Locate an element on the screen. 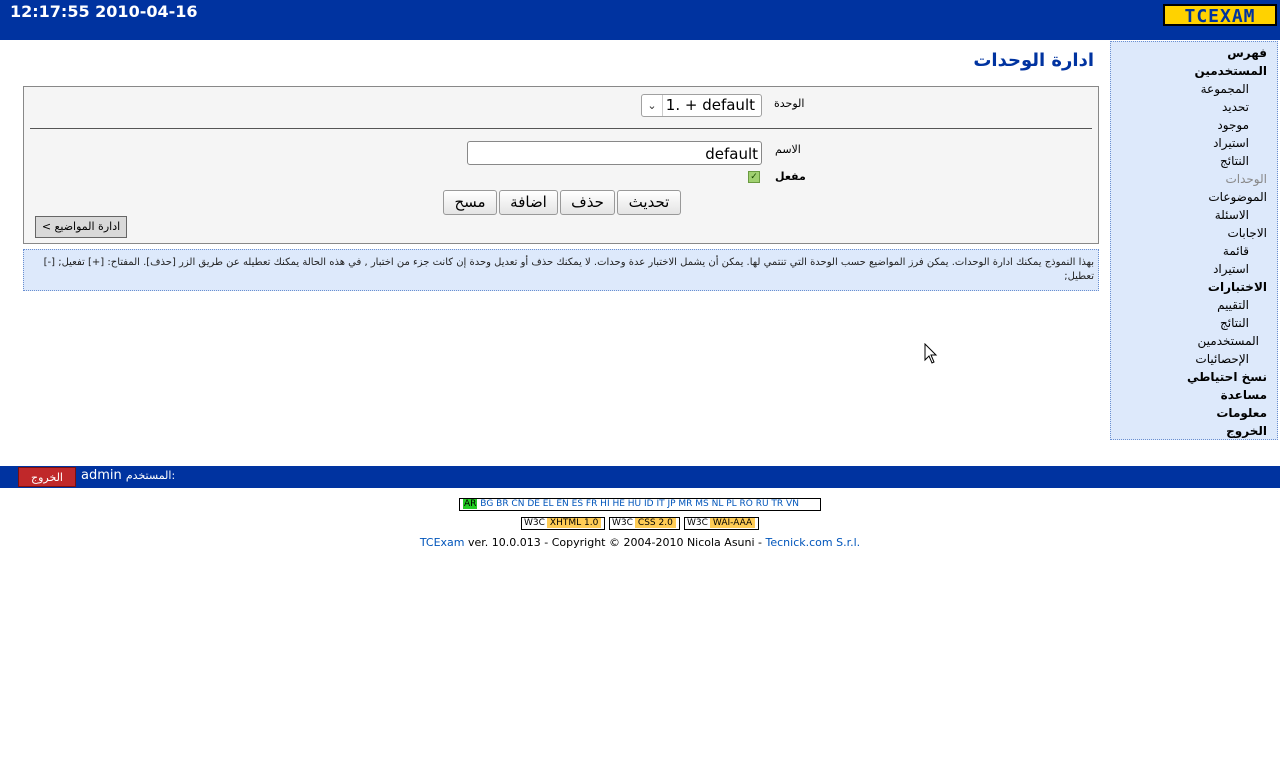 This screenshot has height=784, width=1280. menu-item-rating: التقييم is located at coordinates (1189, 305).